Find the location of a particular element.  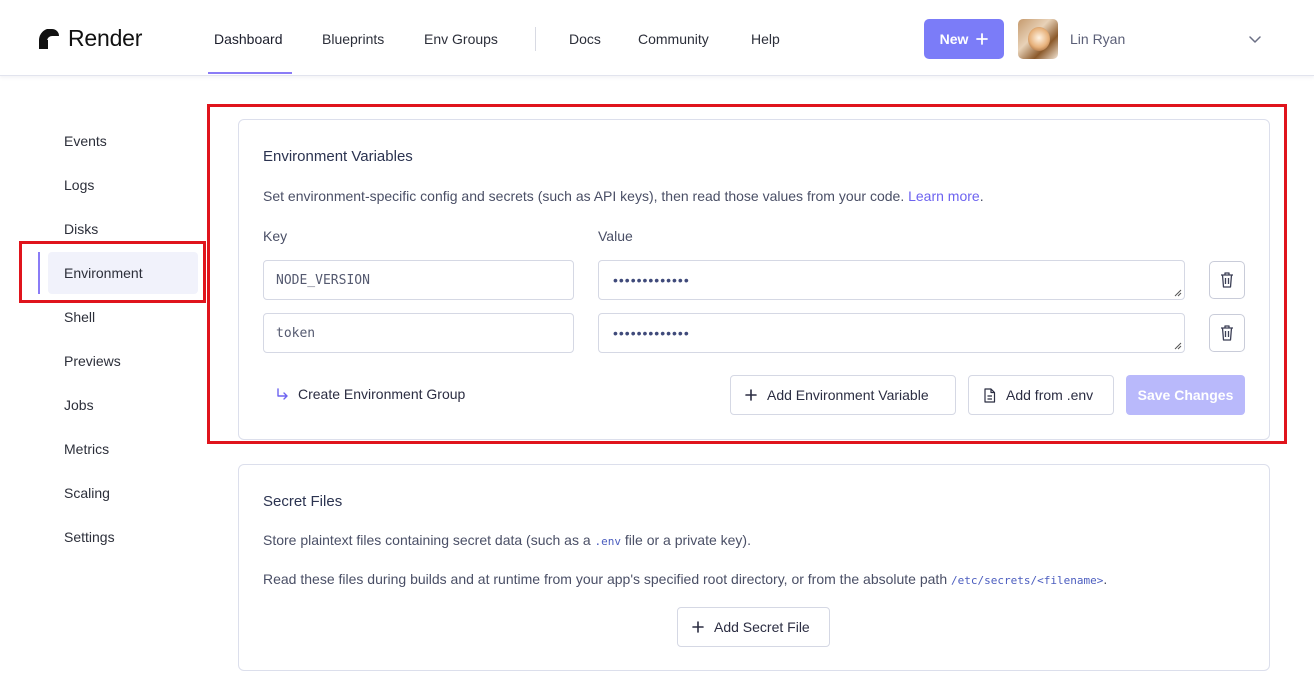

env-code-inline: .env is located at coordinates (608, 541).